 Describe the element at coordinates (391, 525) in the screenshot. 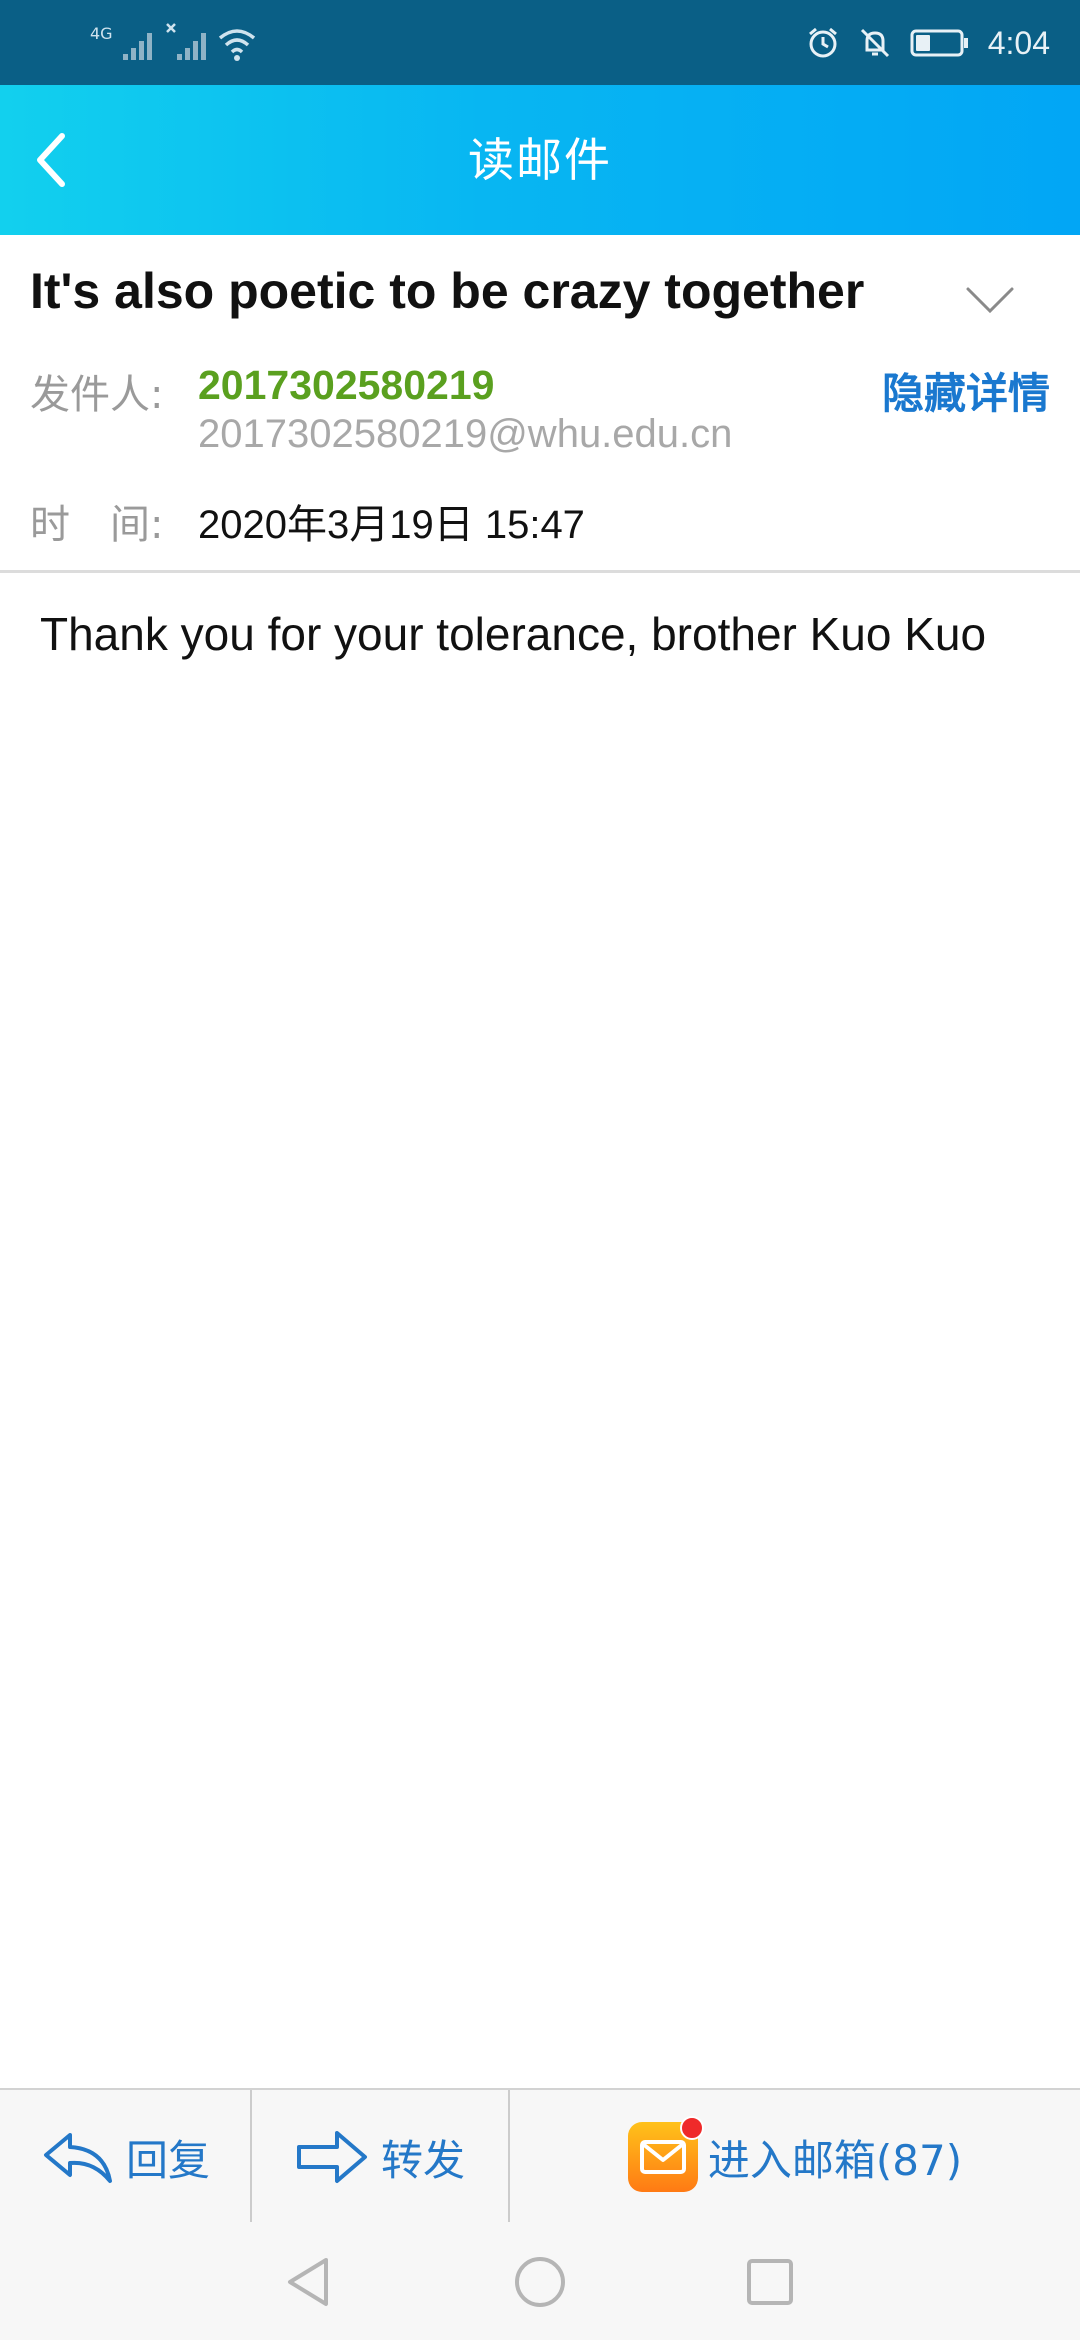

I see `time-value: 2020年3月19日 15:47` at that location.